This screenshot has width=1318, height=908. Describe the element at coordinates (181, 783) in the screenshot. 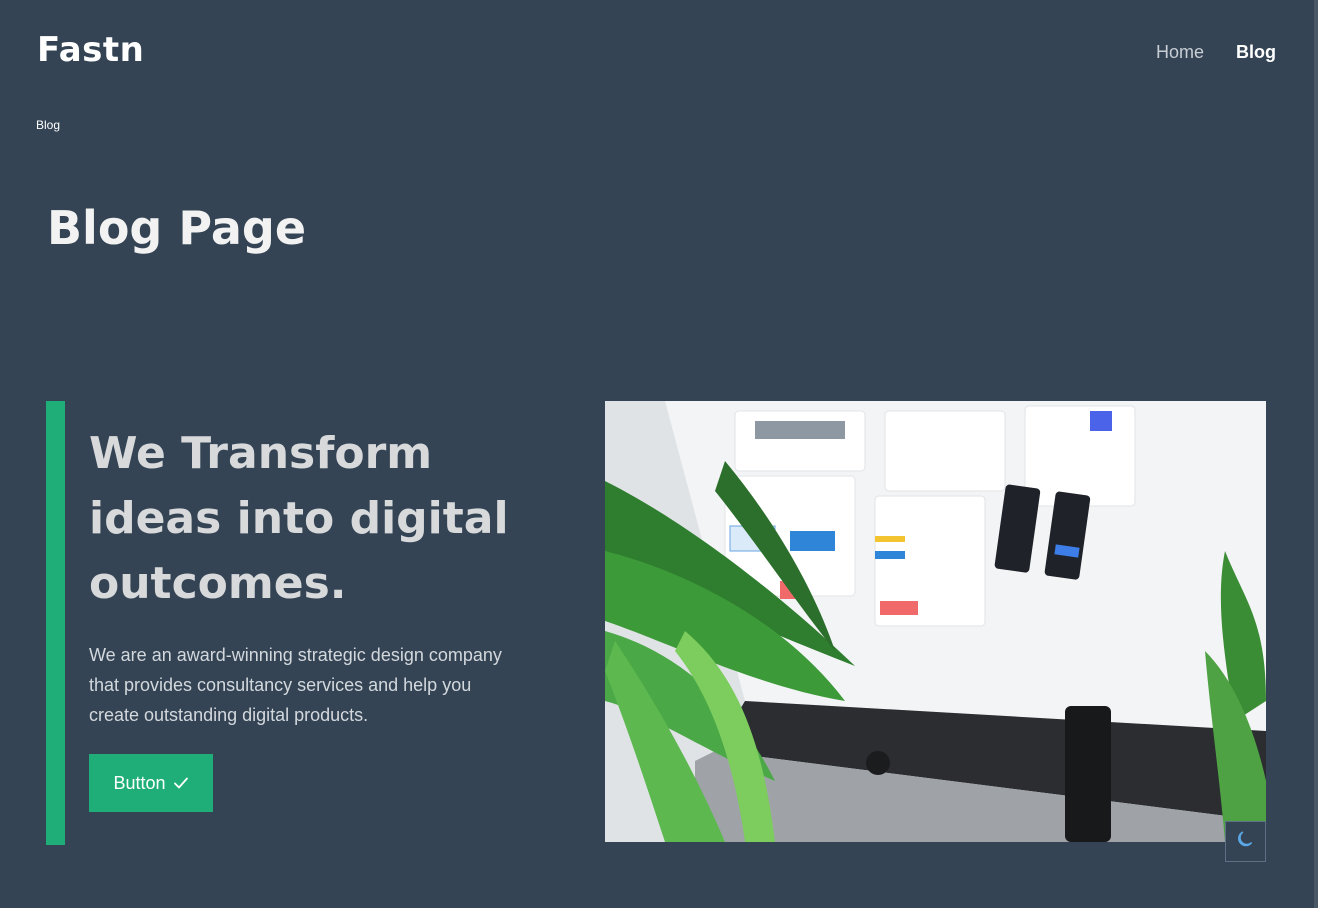

I see `check-icon` at that location.